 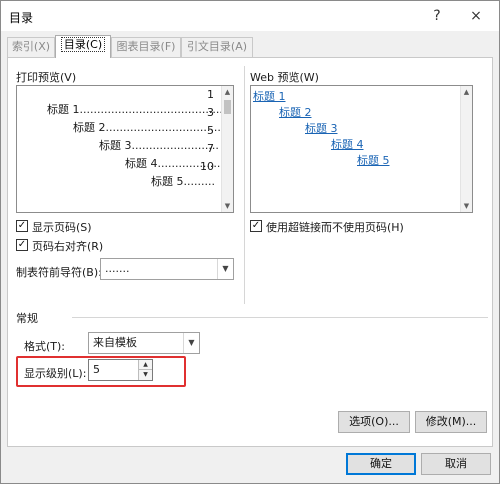 What do you see at coordinates (22, 245) in the screenshot?
I see `right-align-checkbox: ✓` at bounding box center [22, 245].